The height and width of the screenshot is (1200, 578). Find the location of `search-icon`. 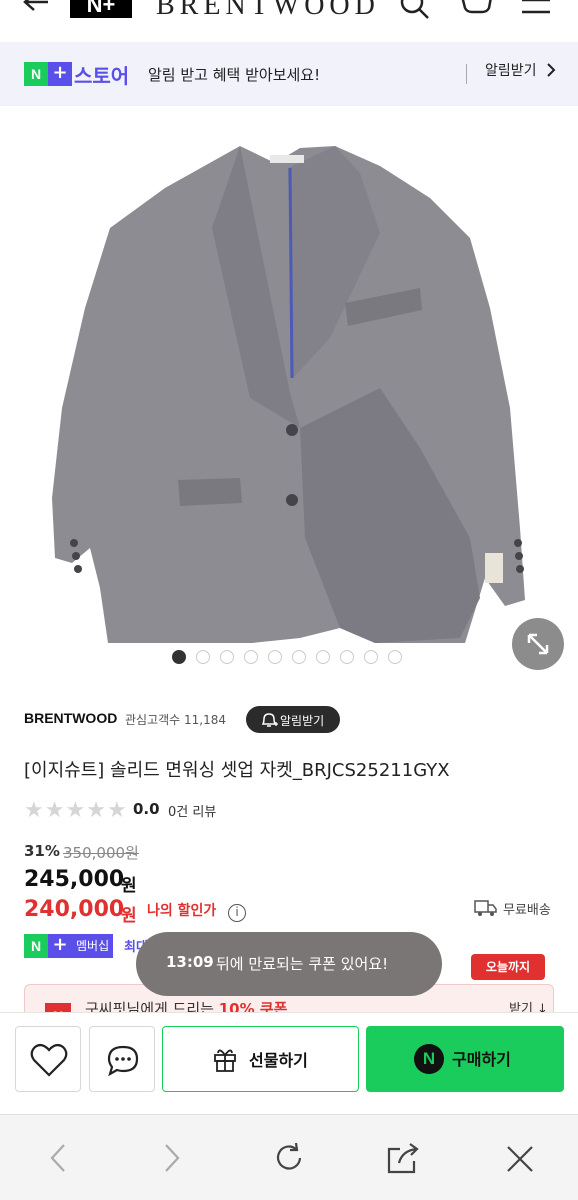

search-icon is located at coordinates (415, 11).